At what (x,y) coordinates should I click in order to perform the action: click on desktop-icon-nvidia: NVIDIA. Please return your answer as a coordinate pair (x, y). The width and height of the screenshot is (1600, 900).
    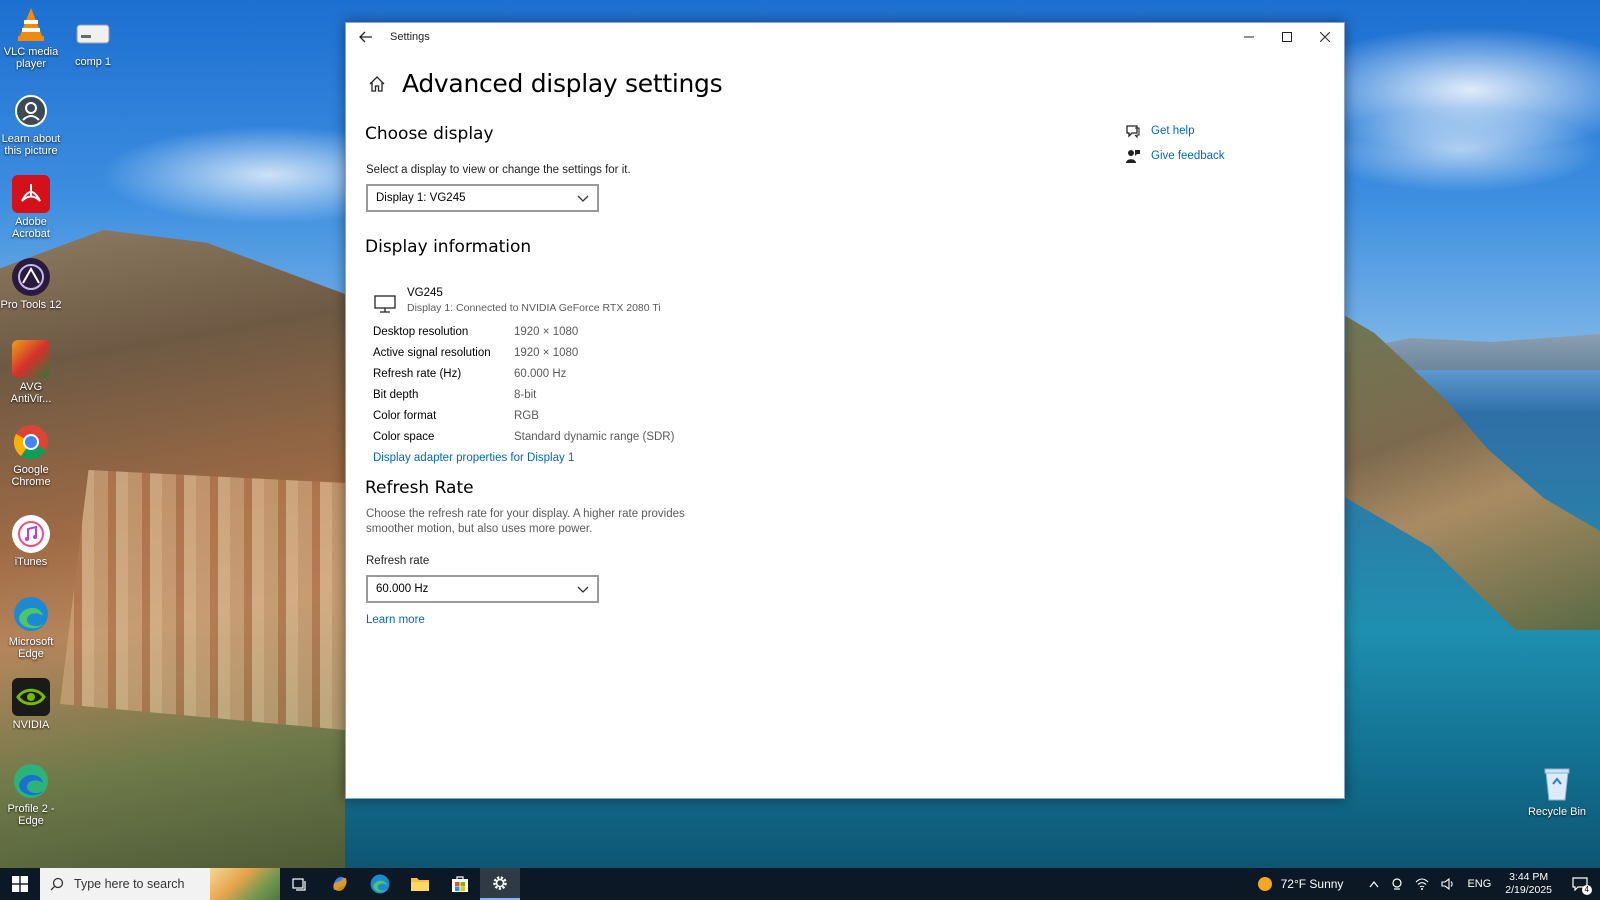
    Looking at the image, I should click on (31, 704).